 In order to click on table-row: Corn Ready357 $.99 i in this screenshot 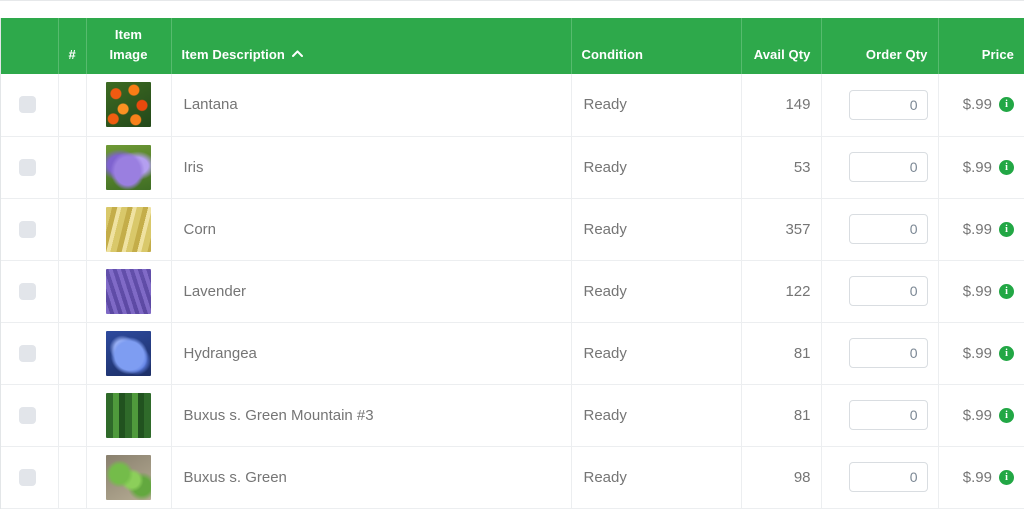, I will do `click(512, 229)`.